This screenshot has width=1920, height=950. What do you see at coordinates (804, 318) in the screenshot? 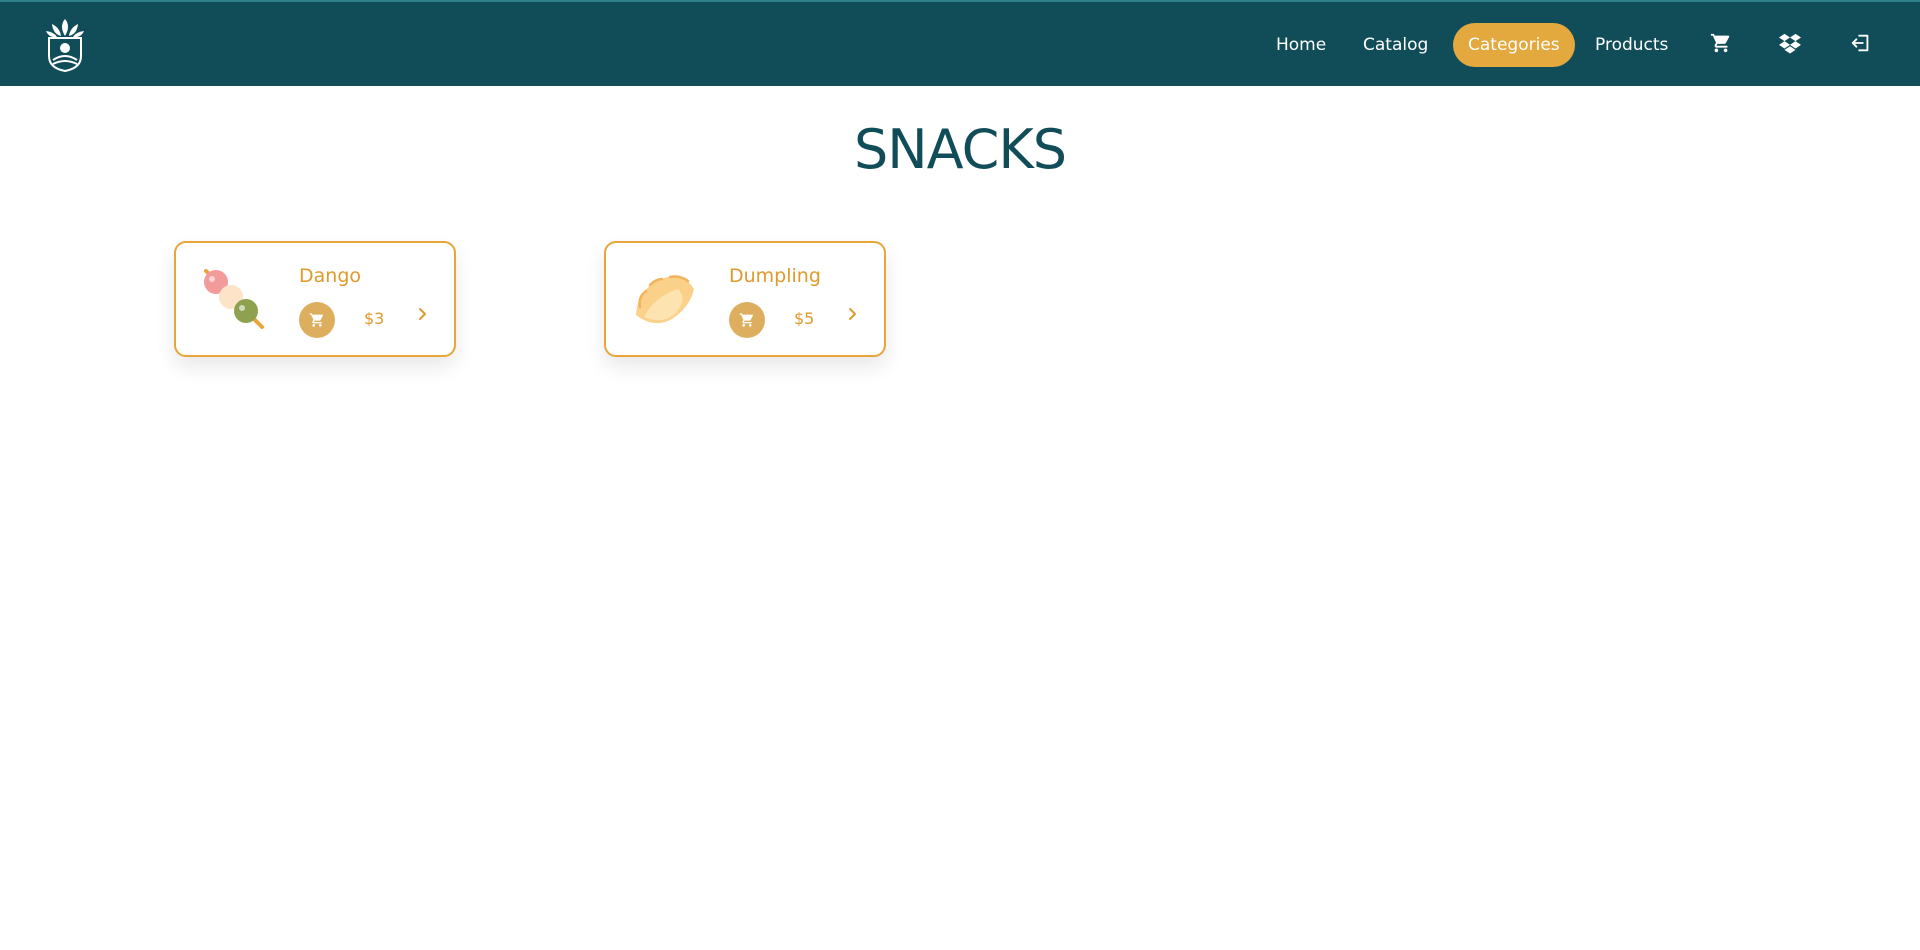
I see `product-price: $5` at bounding box center [804, 318].